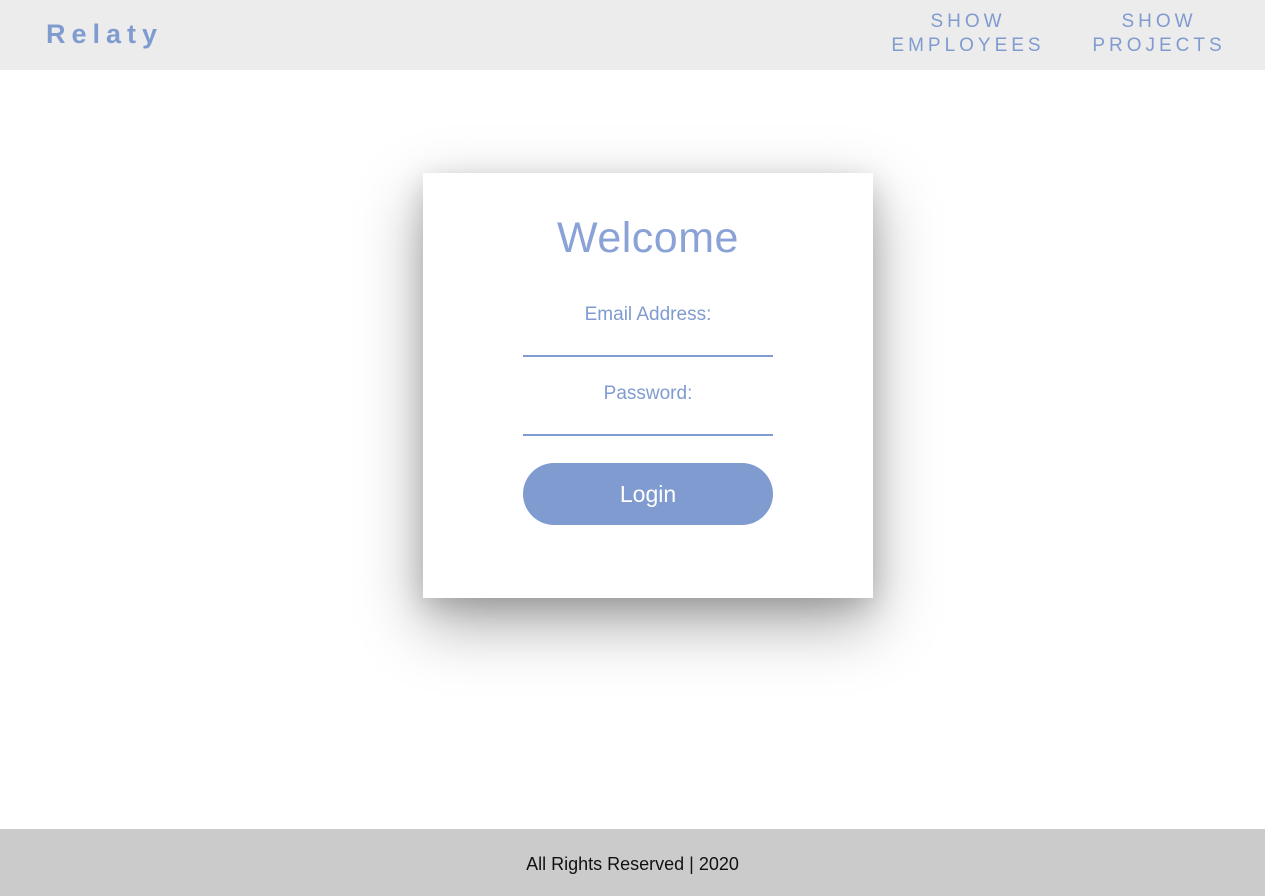 This screenshot has height=896, width=1265. What do you see at coordinates (968, 34) in the screenshot?
I see `nav-show-employees: SHOW EMPLOYEES` at bounding box center [968, 34].